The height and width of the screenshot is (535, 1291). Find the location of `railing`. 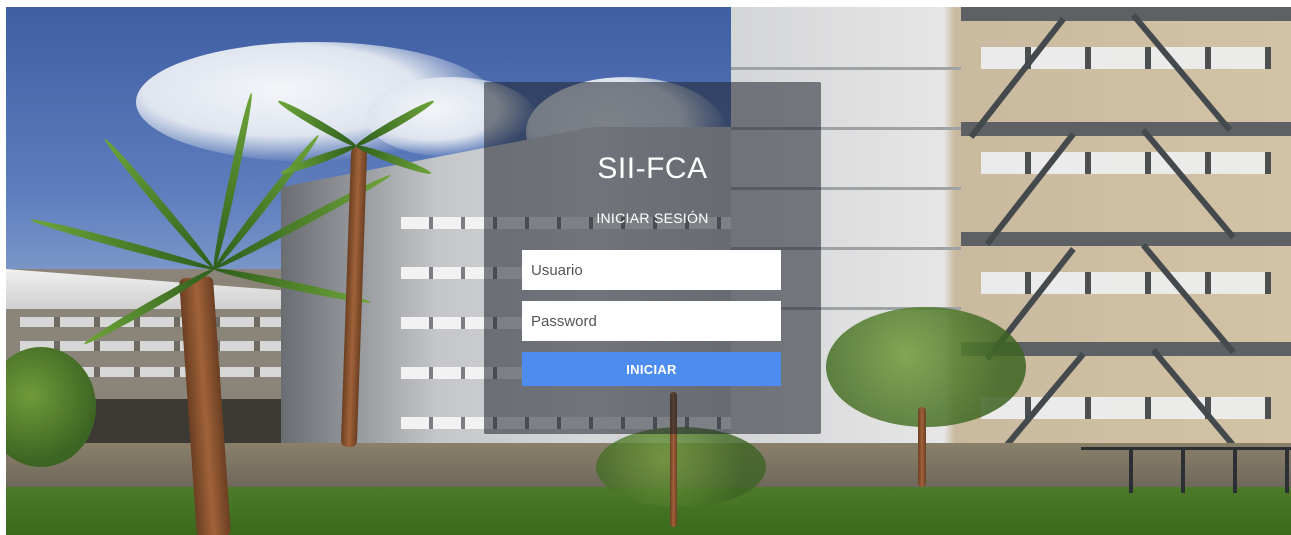

railing is located at coordinates (1186, 470).